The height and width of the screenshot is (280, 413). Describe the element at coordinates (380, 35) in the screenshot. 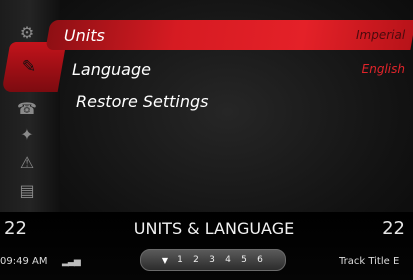

I see `menu-item-value: Imperial` at that location.